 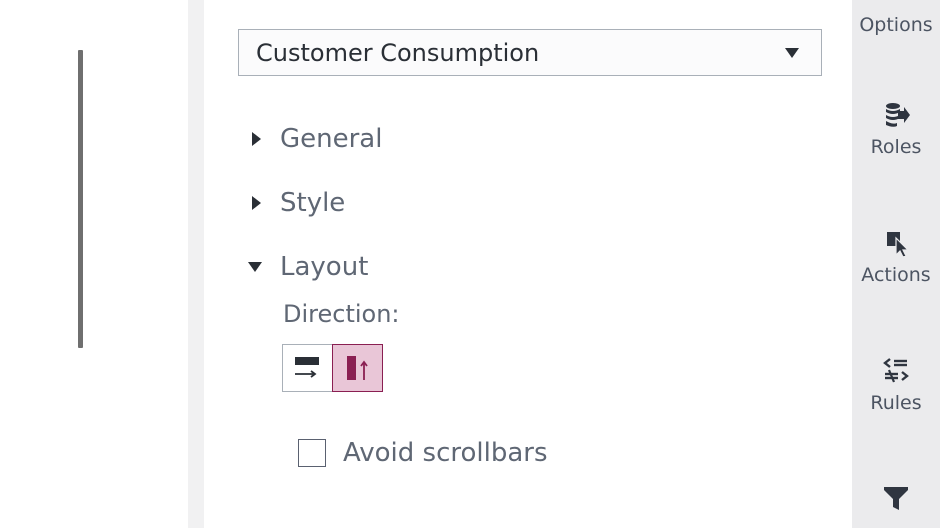 I want to click on section-style: Style, so click(x=296, y=203).